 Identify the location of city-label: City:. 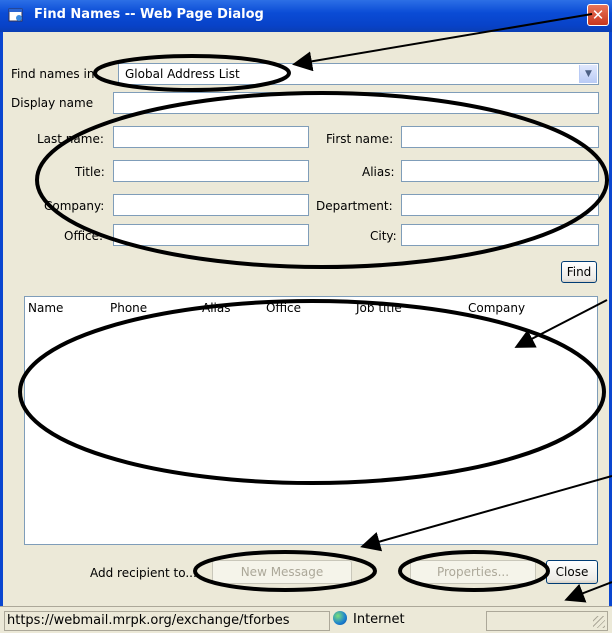
(383, 236).